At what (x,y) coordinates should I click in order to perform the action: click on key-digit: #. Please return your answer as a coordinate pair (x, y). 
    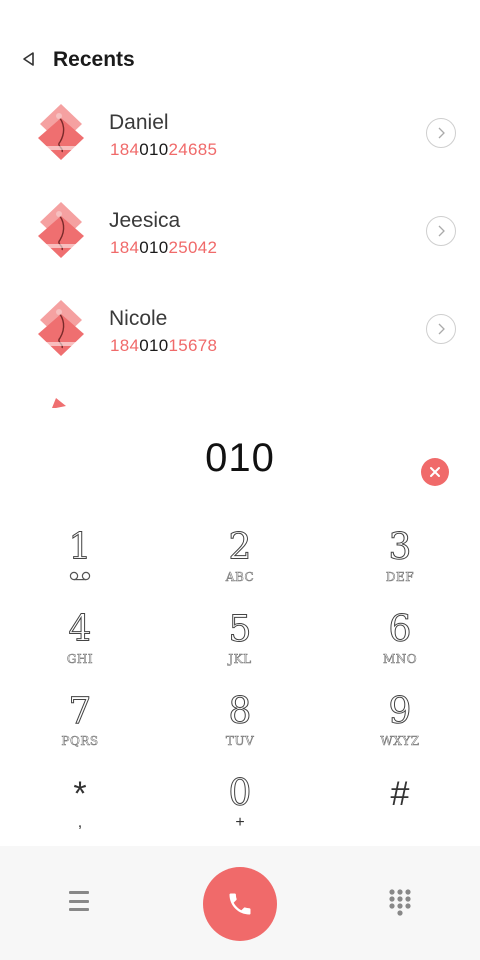
    Looking at the image, I should click on (400, 794).